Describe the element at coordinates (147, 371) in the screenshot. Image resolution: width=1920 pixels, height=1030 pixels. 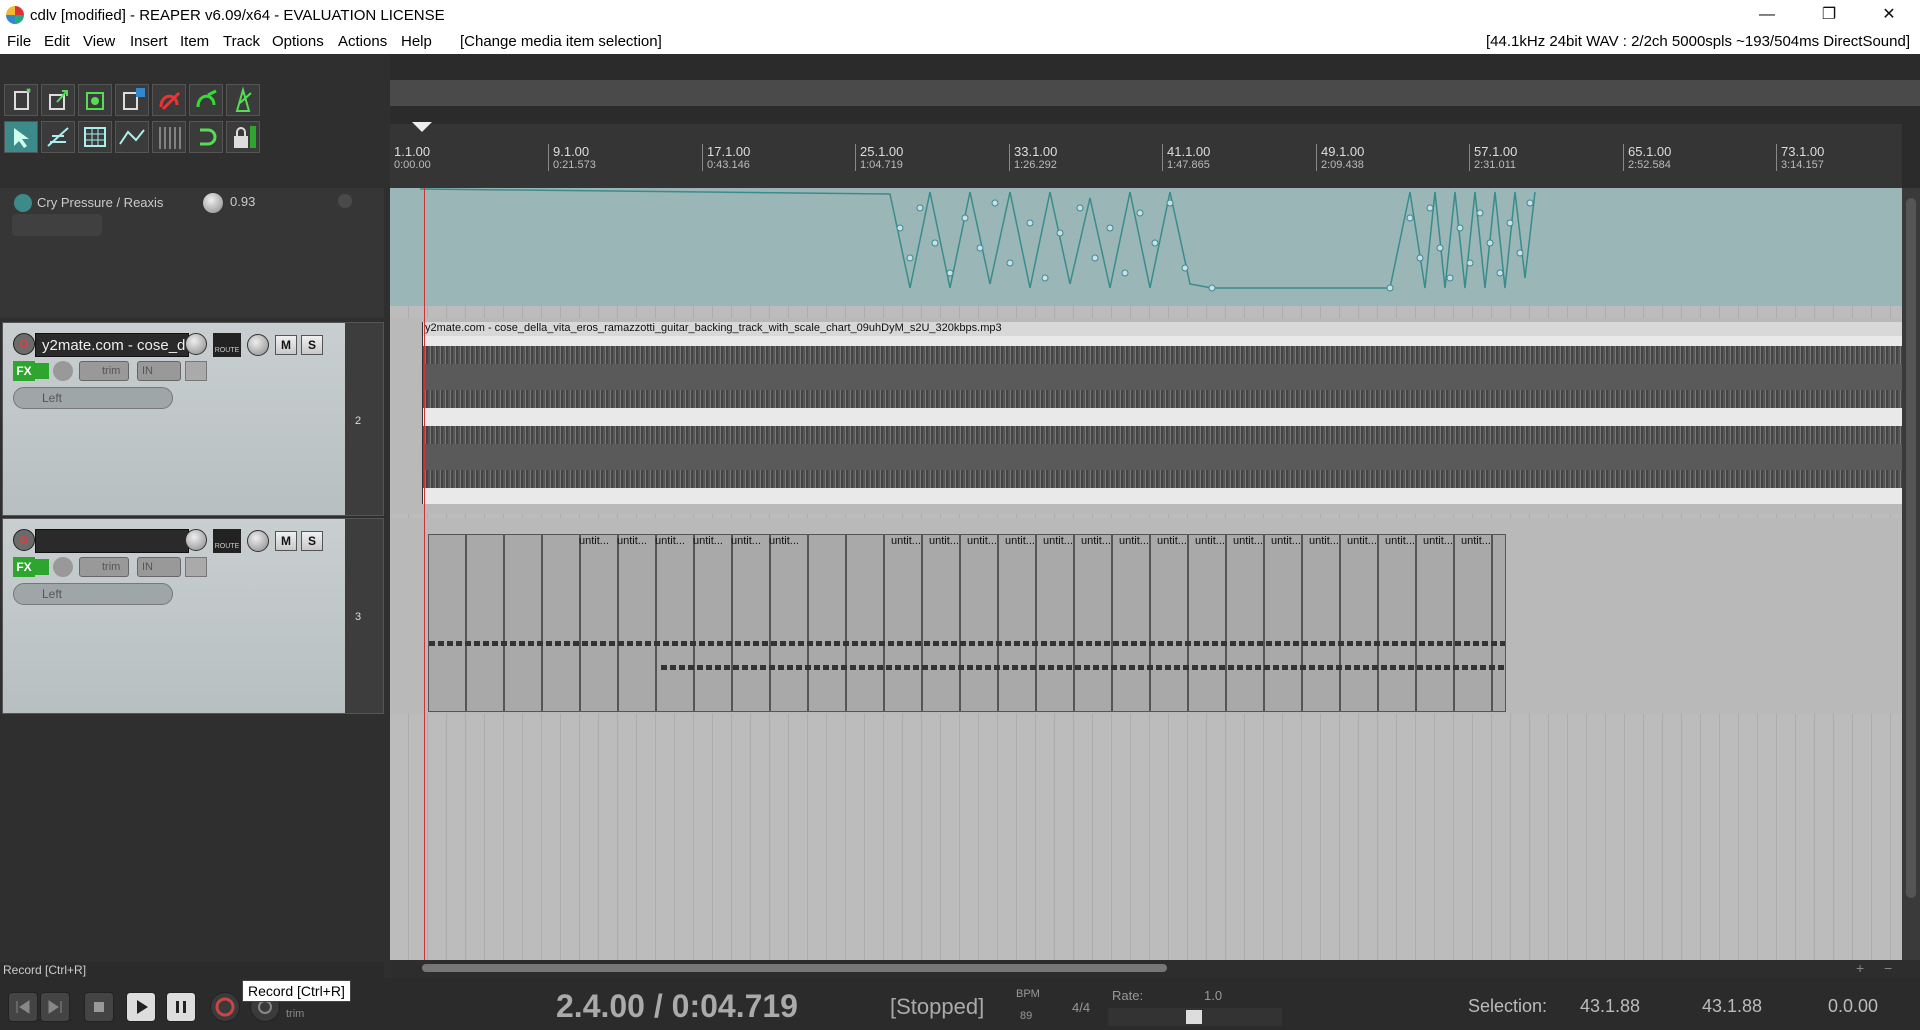
I see `input-label: IN` at that location.